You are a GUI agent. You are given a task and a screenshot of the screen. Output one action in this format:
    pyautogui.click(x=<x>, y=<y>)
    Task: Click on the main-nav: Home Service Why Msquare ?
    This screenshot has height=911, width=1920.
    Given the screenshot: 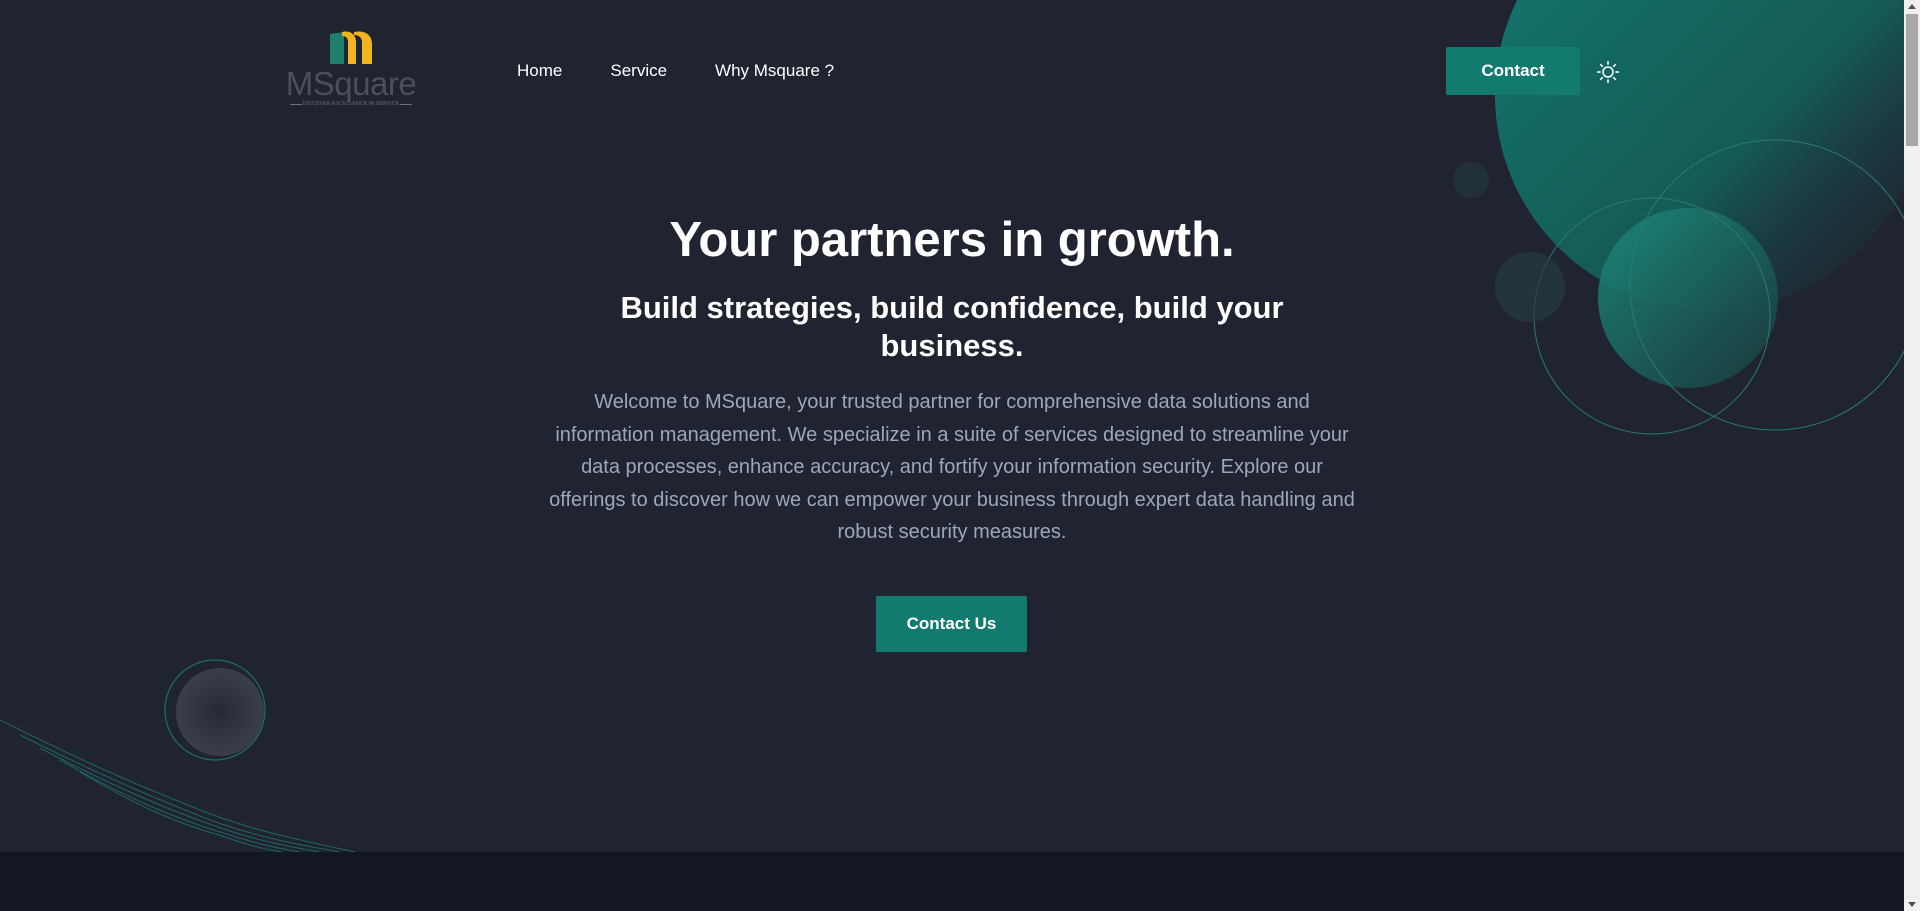 What is the action you would take?
    pyautogui.click(x=699, y=71)
    